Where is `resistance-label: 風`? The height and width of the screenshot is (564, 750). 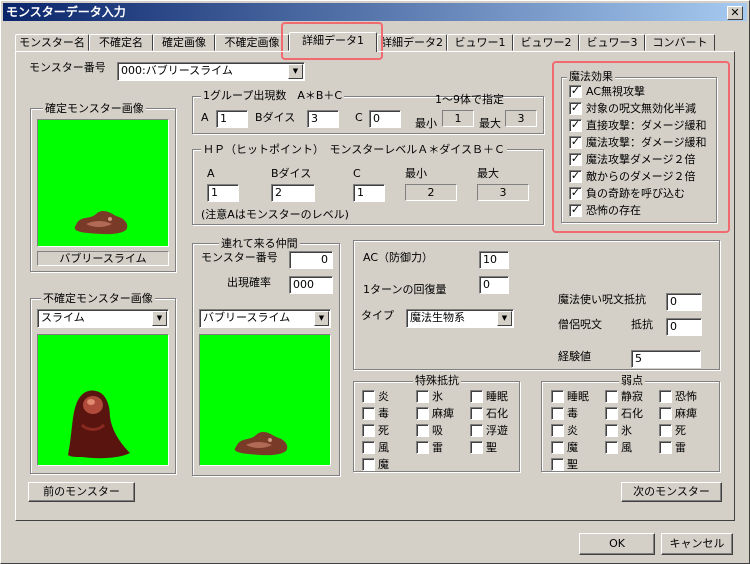
resistance-label: 風 is located at coordinates (383, 447).